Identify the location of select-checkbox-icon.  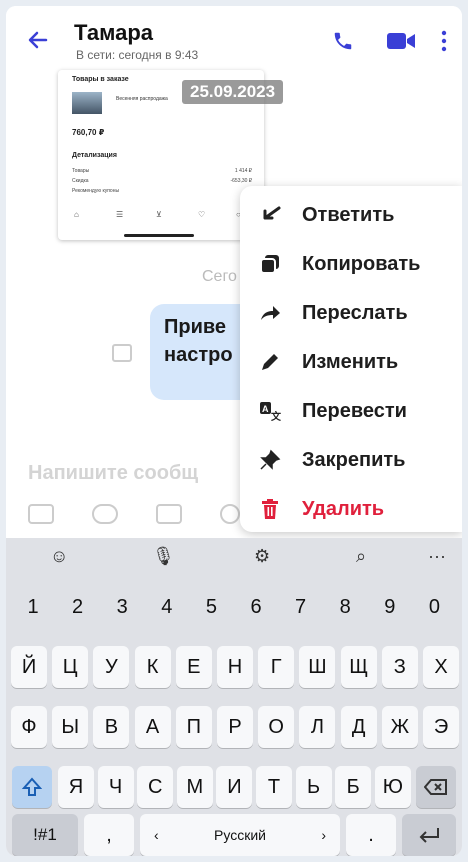
(122, 353).